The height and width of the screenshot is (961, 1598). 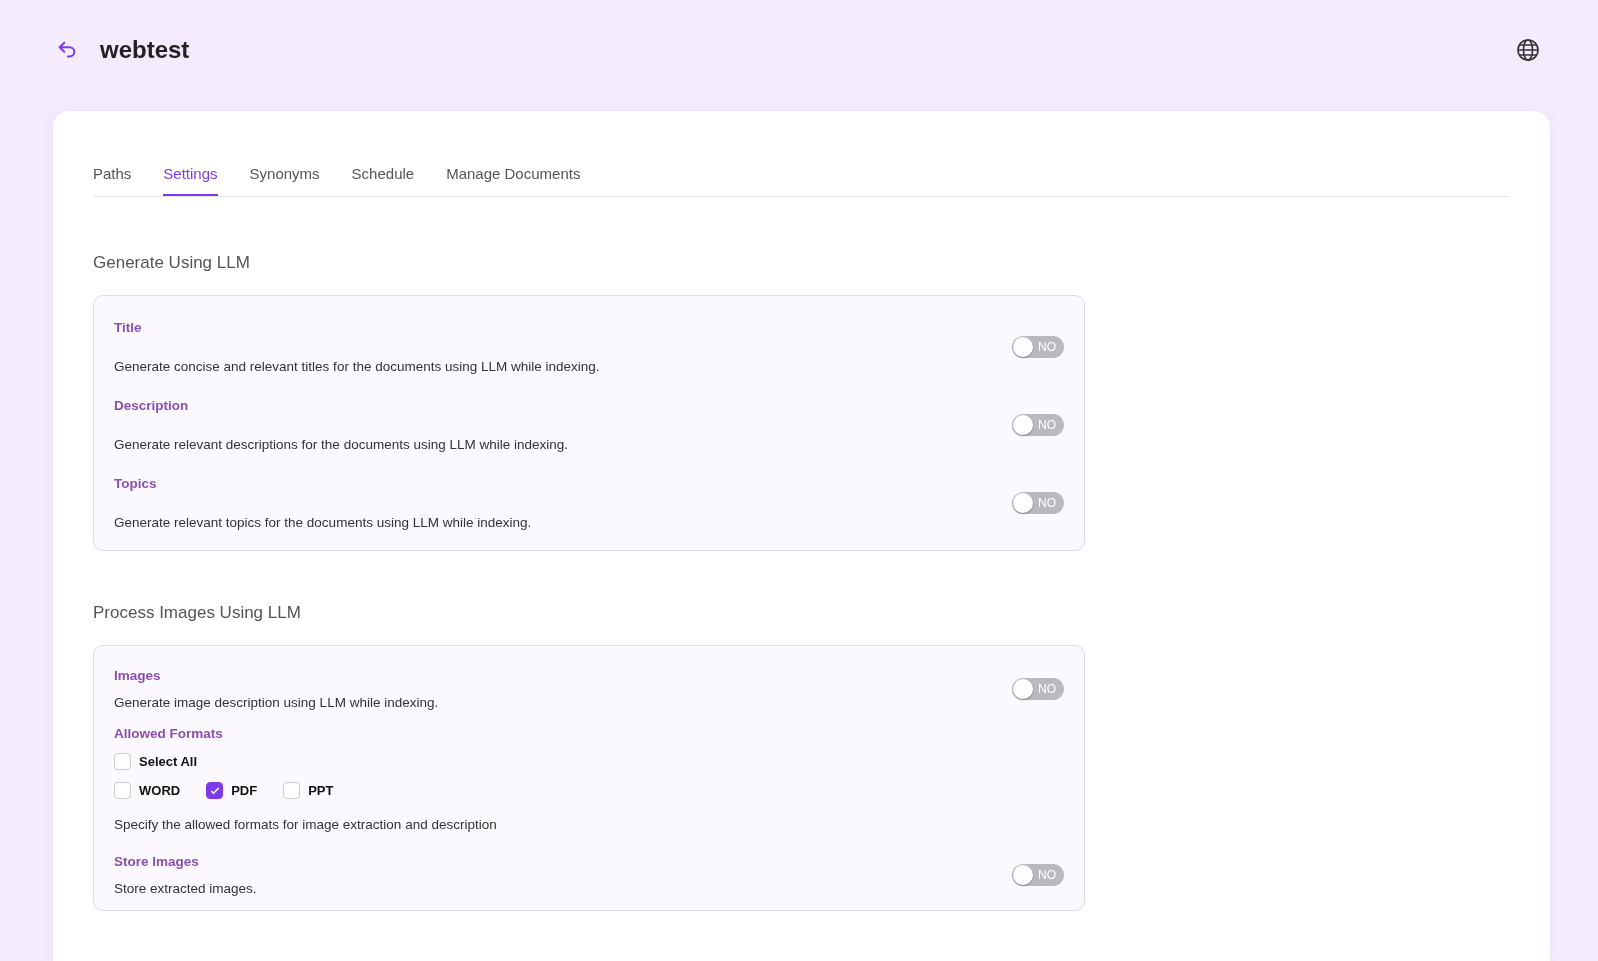 I want to click on setting-title: Description, so click(x=152, y=405).